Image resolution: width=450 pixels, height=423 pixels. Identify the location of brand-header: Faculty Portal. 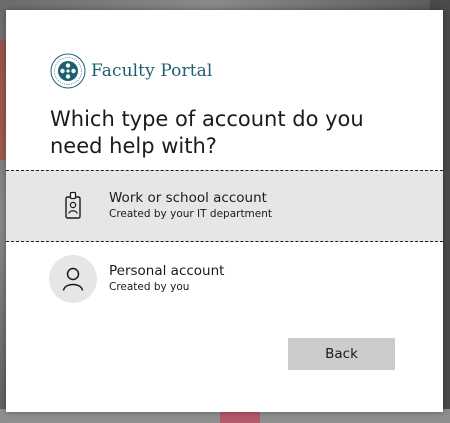
(131, 71).